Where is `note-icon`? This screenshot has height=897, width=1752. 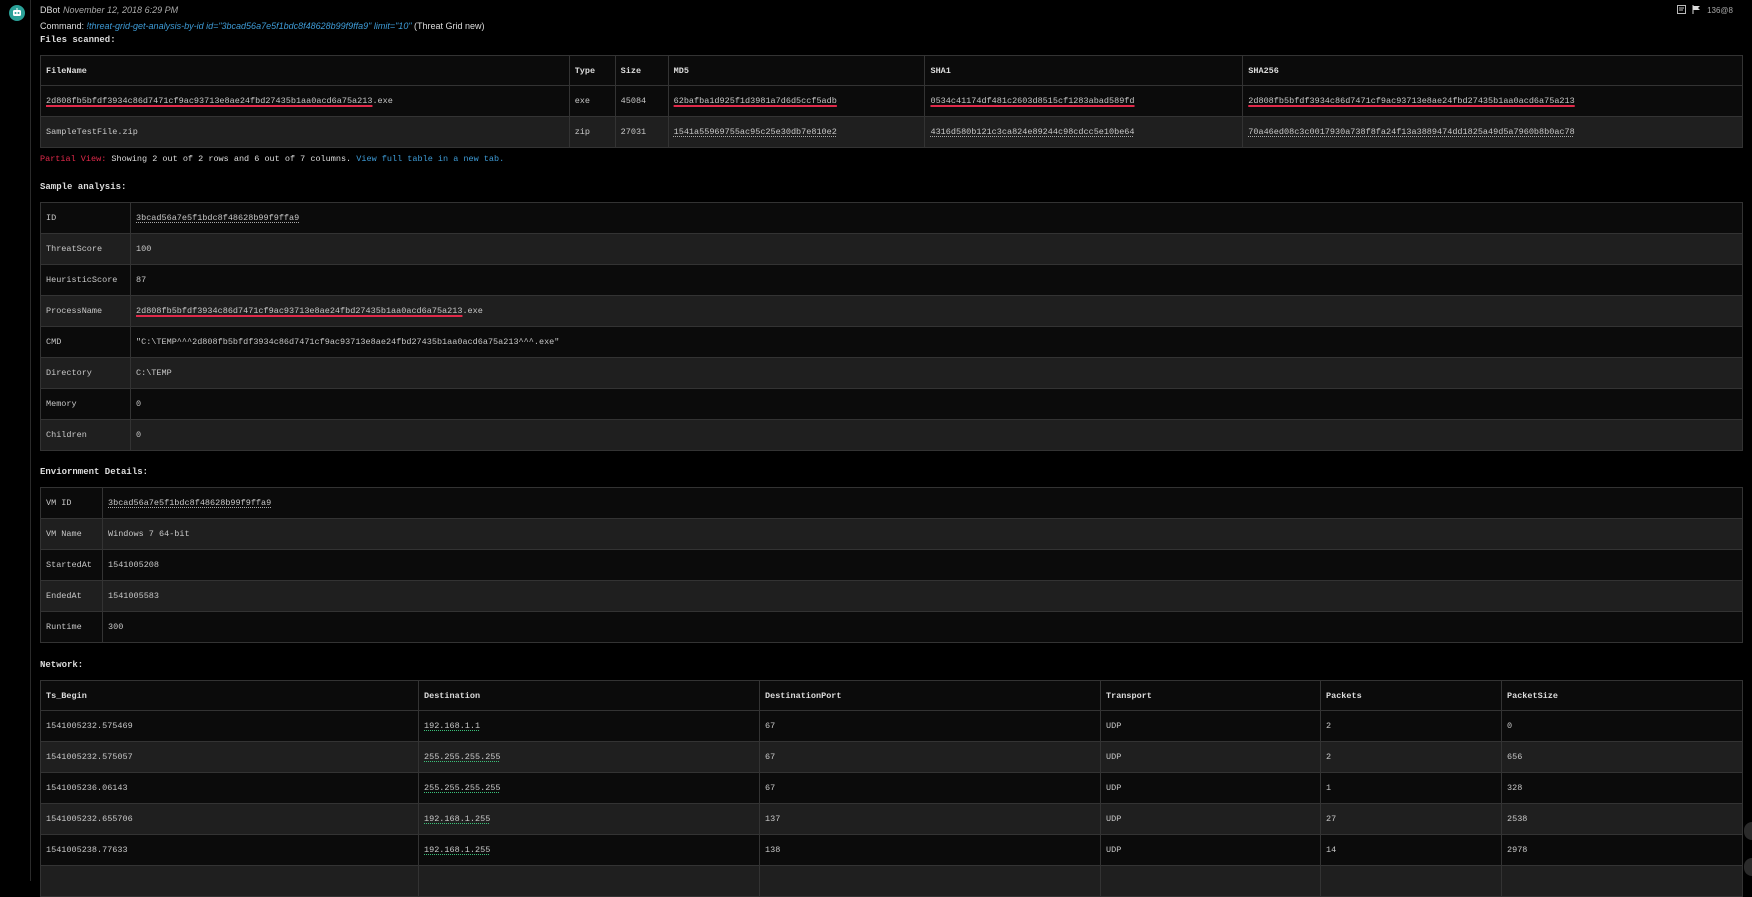
note-icon is located at coordinates (1682, 10).